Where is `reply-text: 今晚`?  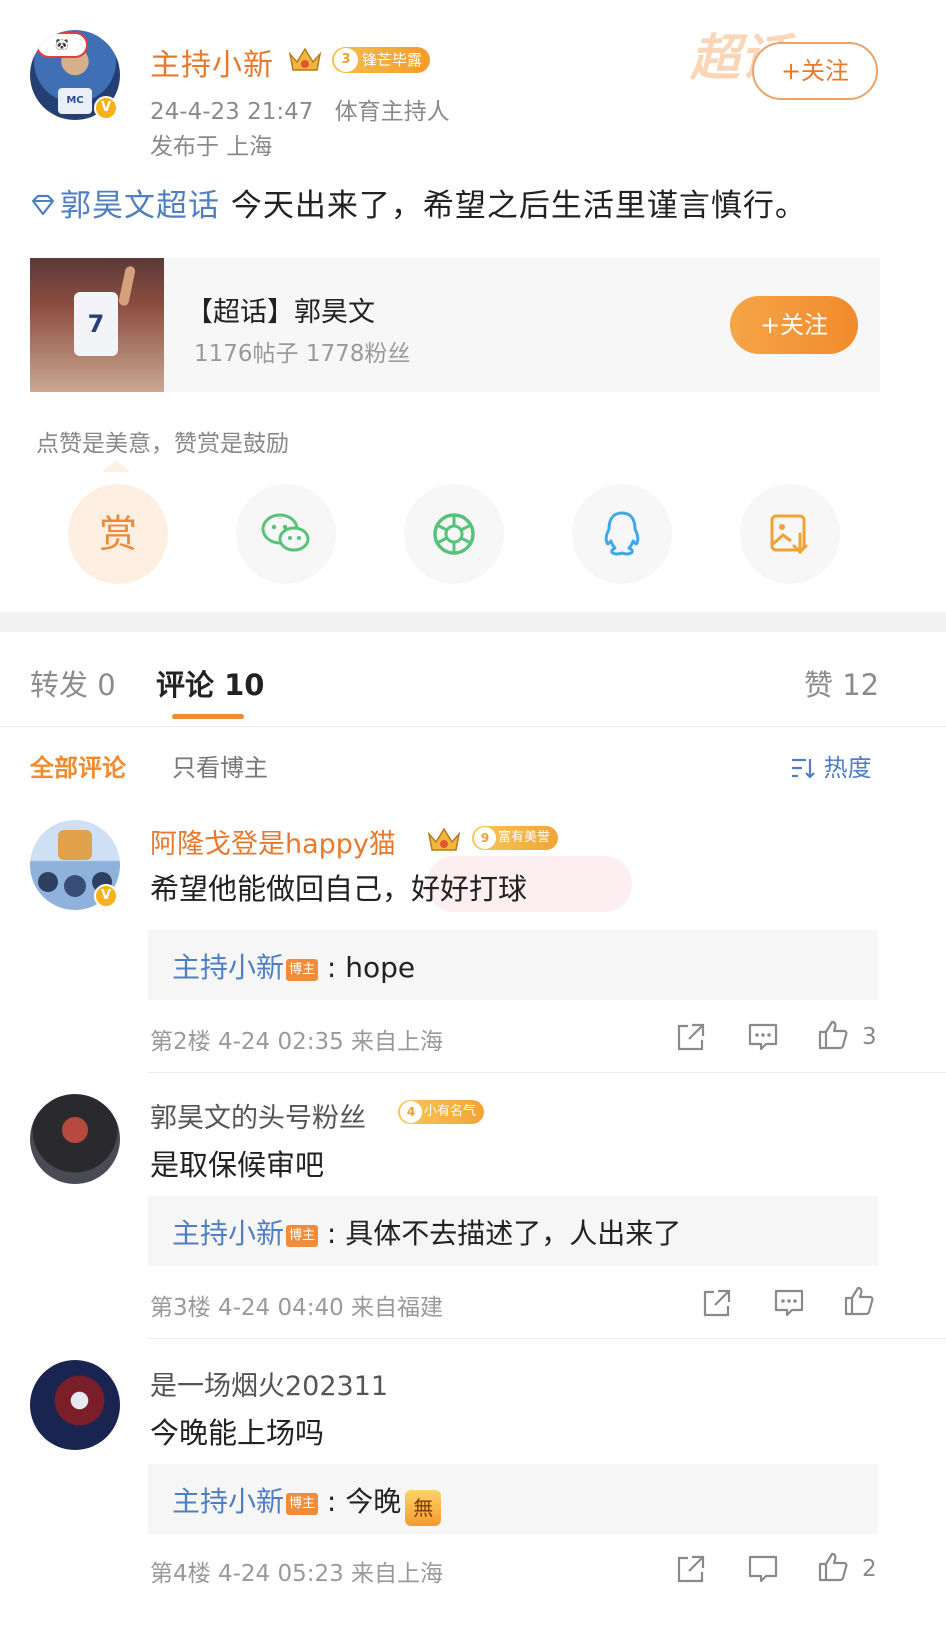 reply-text: 今晚 is located at coordinates (373, 1501).